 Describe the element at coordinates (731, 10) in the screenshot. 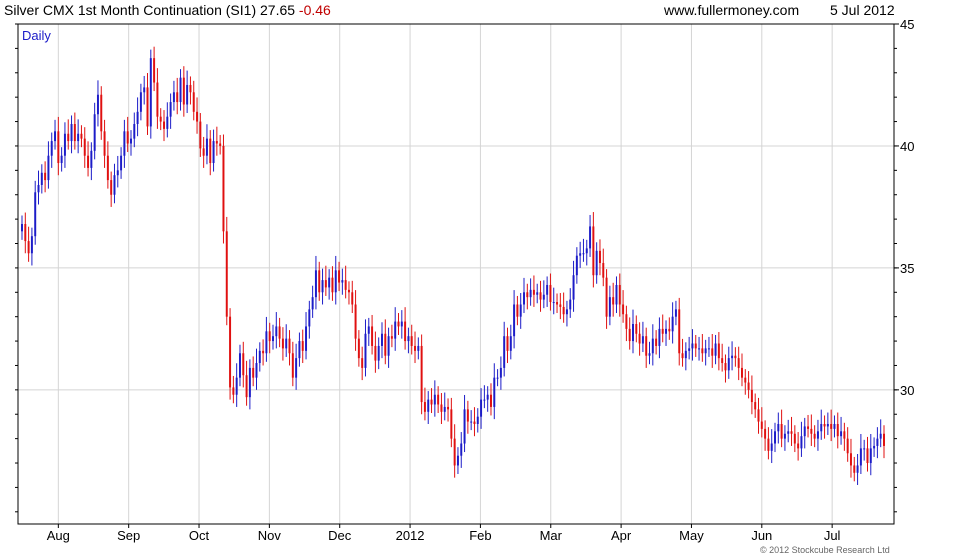

I see `site-link: www.fullermoney.com` at that location.